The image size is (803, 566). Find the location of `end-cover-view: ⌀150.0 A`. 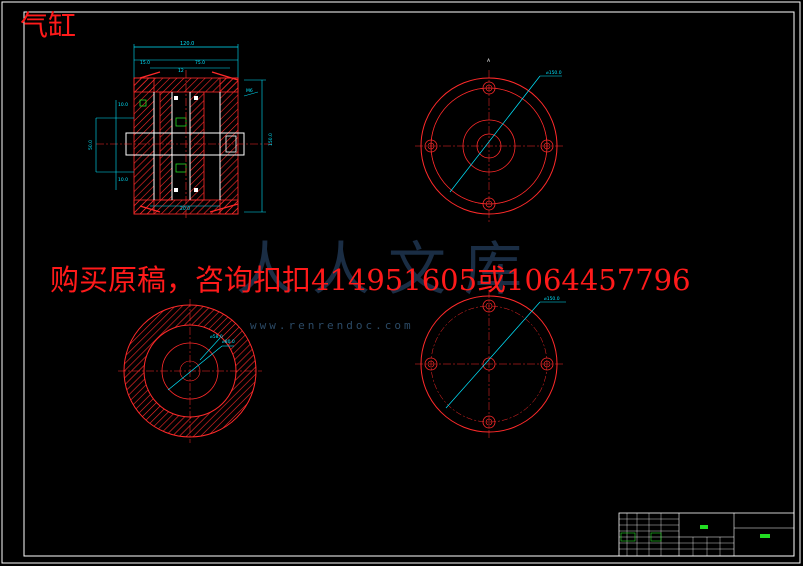

end-cover-view: ⌀150.0 A is located at coordinates (489, 140).